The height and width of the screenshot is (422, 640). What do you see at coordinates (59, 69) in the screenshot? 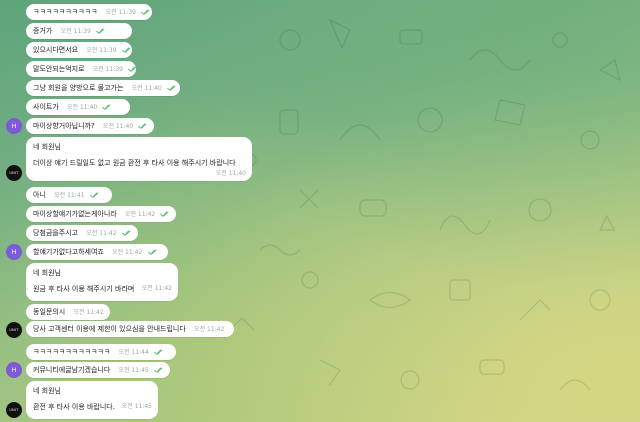
I see `message-text: 말도안되는억지로` at bounding box center [59, 69].